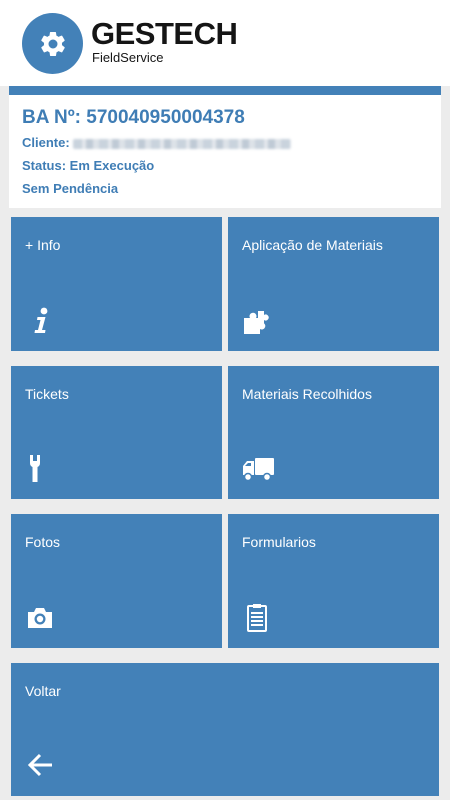  What do you see at coordinates (225, 90) in the screenshot?
I see `accent-divider` at bounding box center [225, 90].